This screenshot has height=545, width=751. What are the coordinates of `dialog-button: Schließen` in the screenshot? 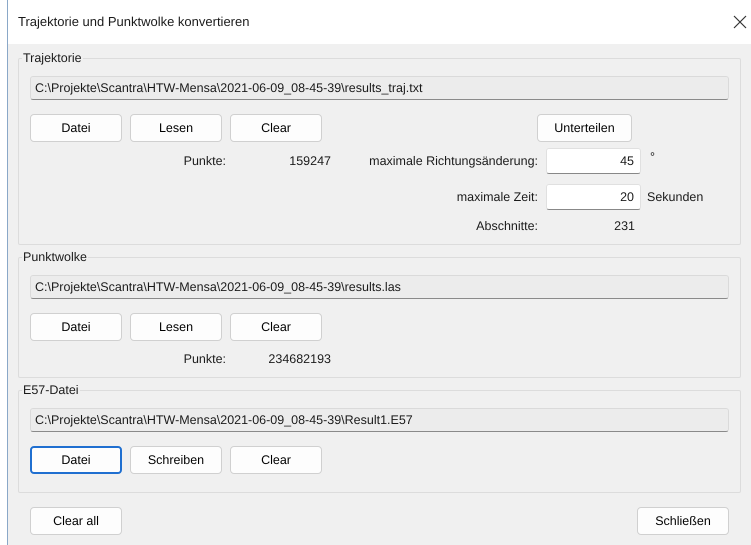 It's located at (683, 521).